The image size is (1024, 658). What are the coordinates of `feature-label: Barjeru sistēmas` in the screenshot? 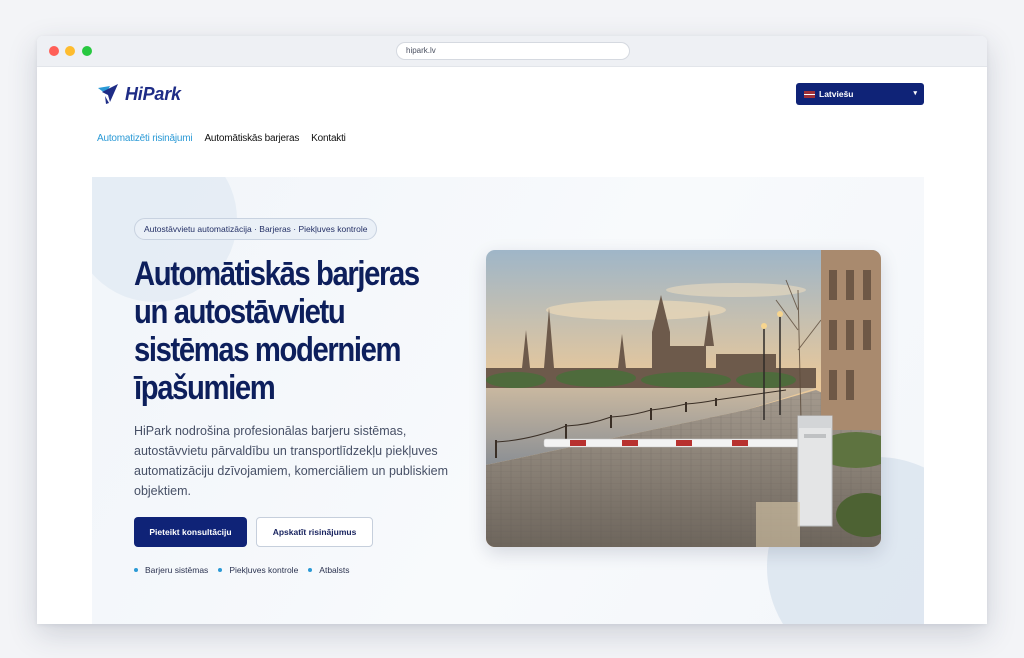 It's located at (177, 570).